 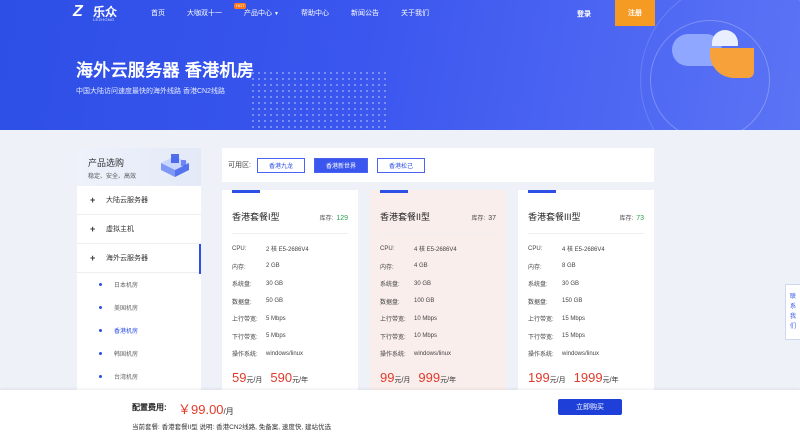 What do you see at coordinates (258, 302) in the screenshot?
I see `spec-data-disk: 数据盘: 50 GB` at bounding box center [258, 302].